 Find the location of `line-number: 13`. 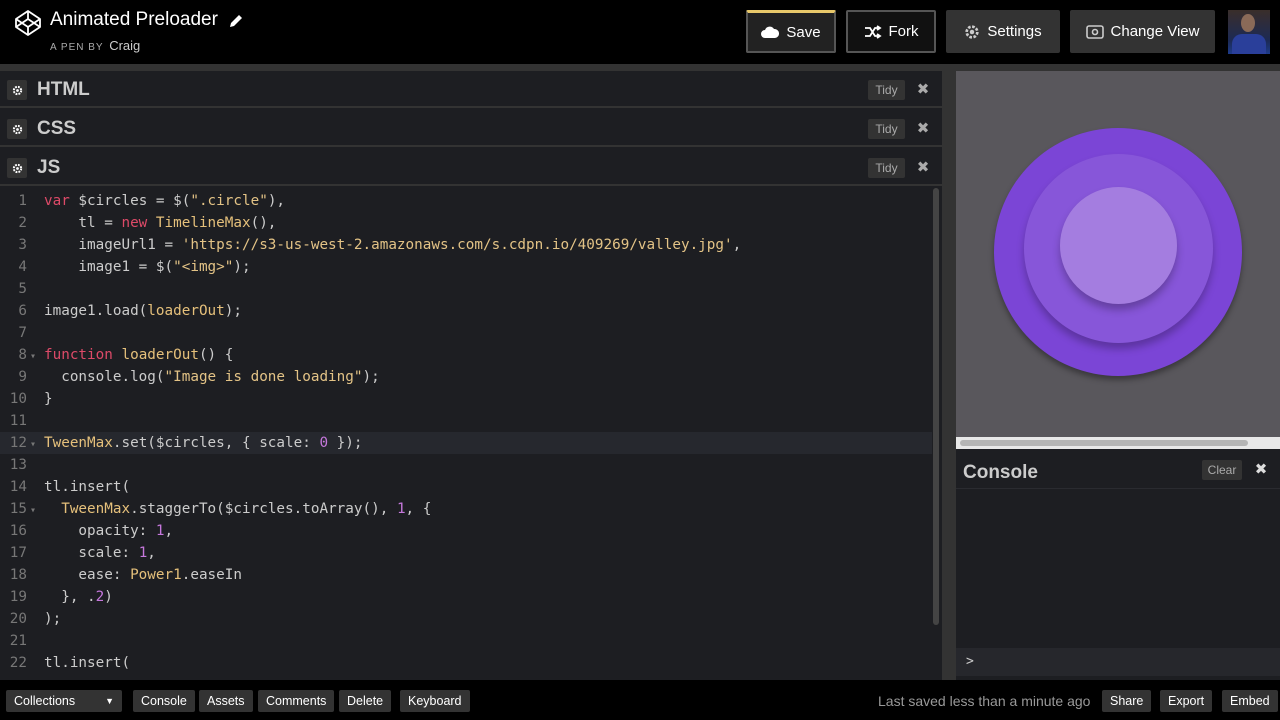

line-number: 13 is located at coordinates (18, 465).